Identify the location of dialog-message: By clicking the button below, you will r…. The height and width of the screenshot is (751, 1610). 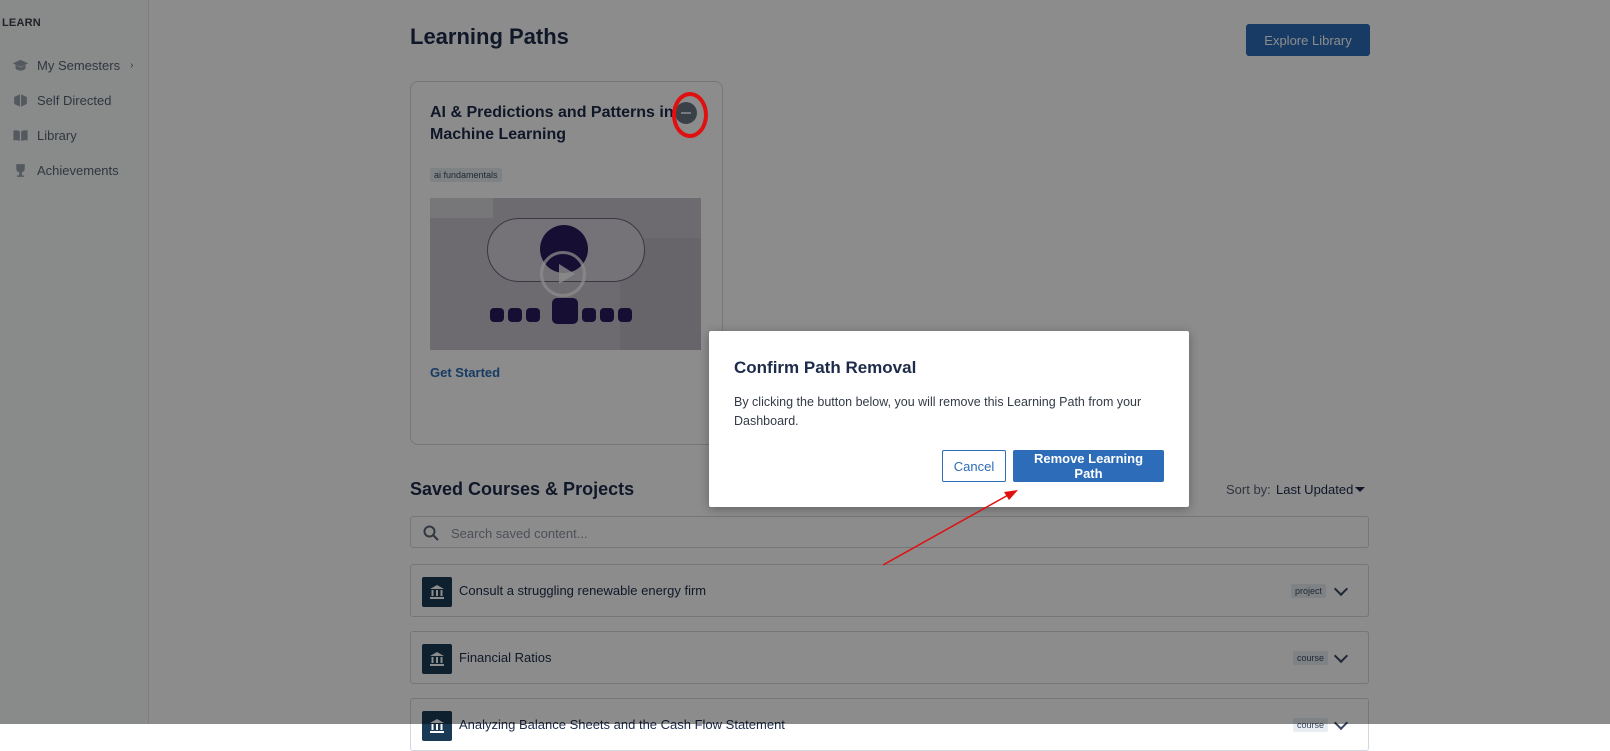
(938, 411).